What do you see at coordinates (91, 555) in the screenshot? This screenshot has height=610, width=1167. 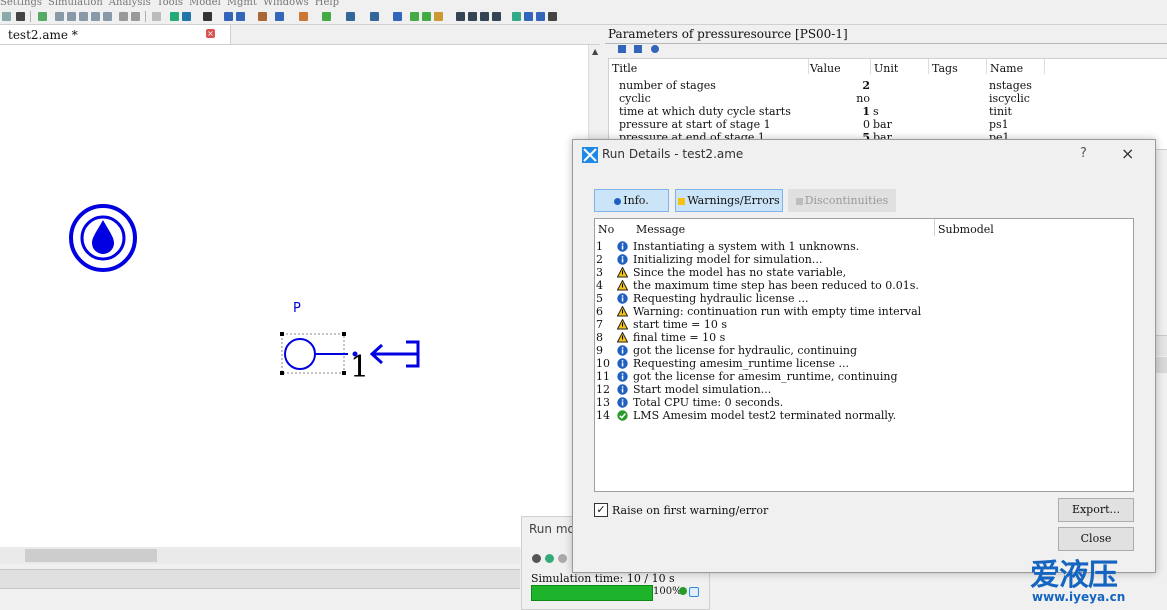 I see `scrollbar-thumb` at bounding box center [91, 555].